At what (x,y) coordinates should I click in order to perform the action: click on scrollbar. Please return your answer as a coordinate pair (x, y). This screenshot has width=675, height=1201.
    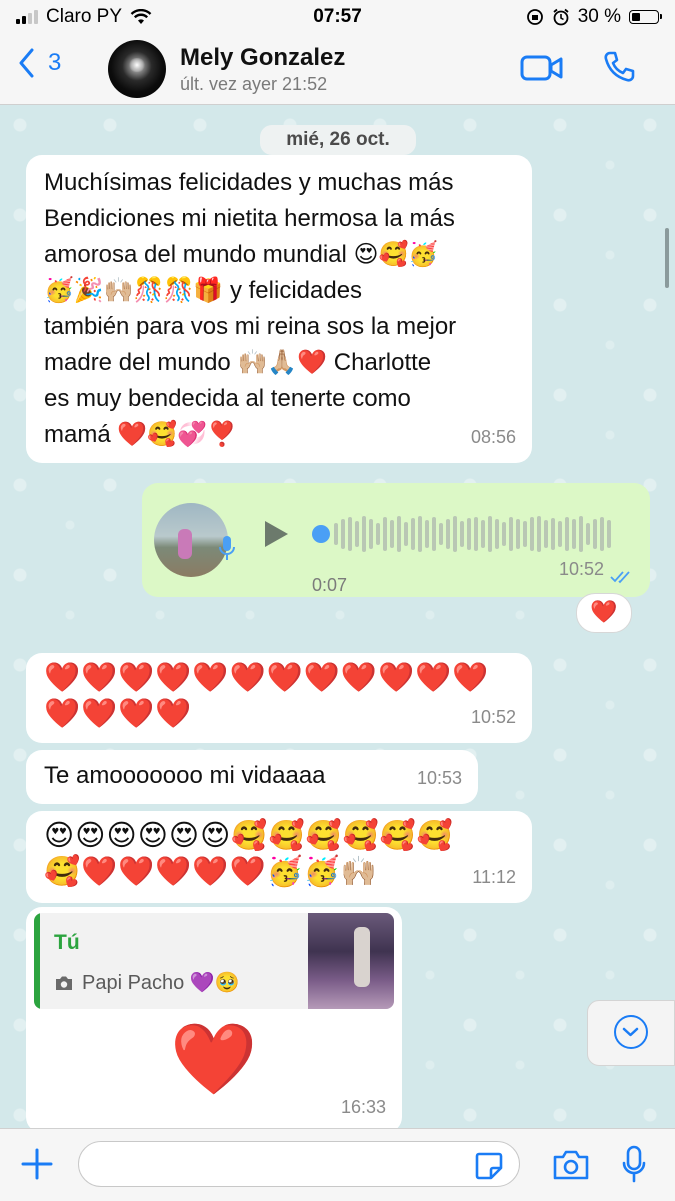
    Looking at the image, I should click on (667, 258).